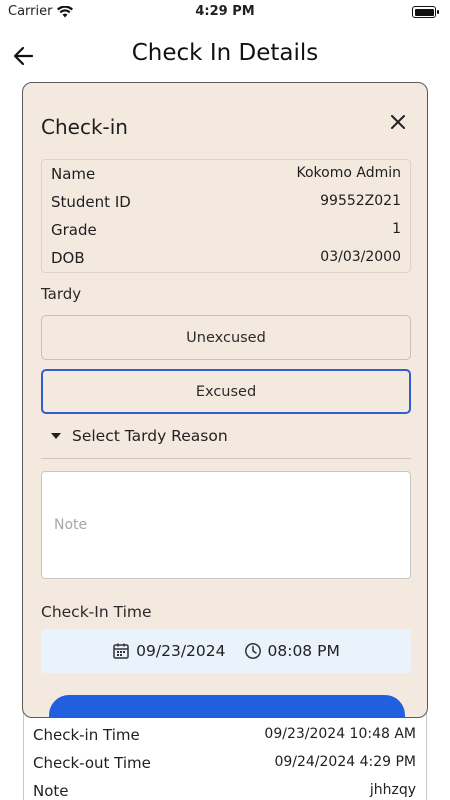  I want to click on detail-label: Check-out Time, so click(92, 763).